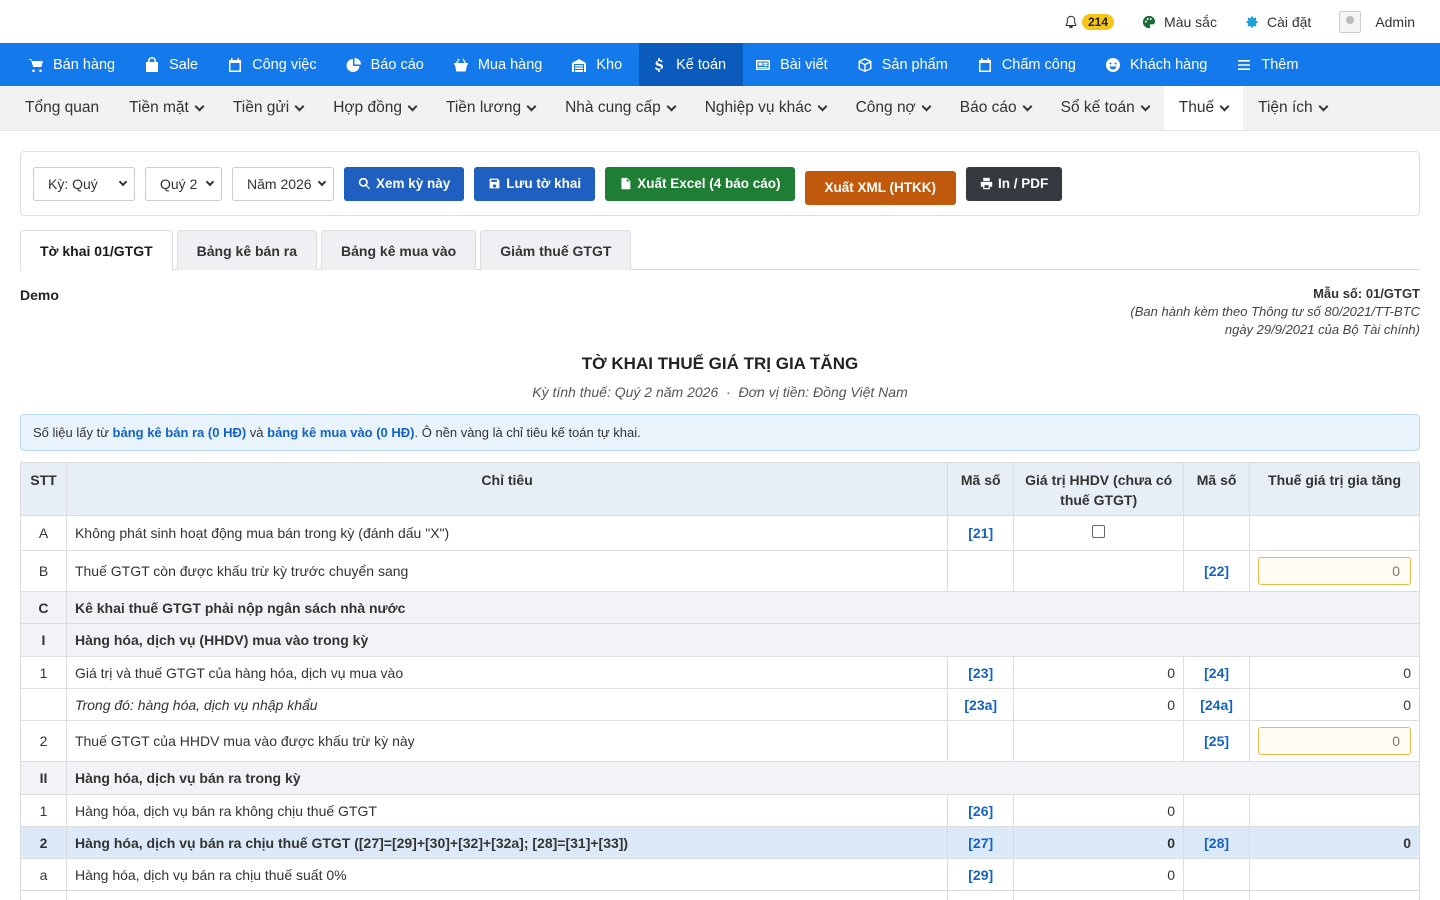 This screenshot has width=1440, height=900. What do you see at coordinates (659, 64) in the screenshot?
I see `dollar-icon` at bounding box center [659, 64].